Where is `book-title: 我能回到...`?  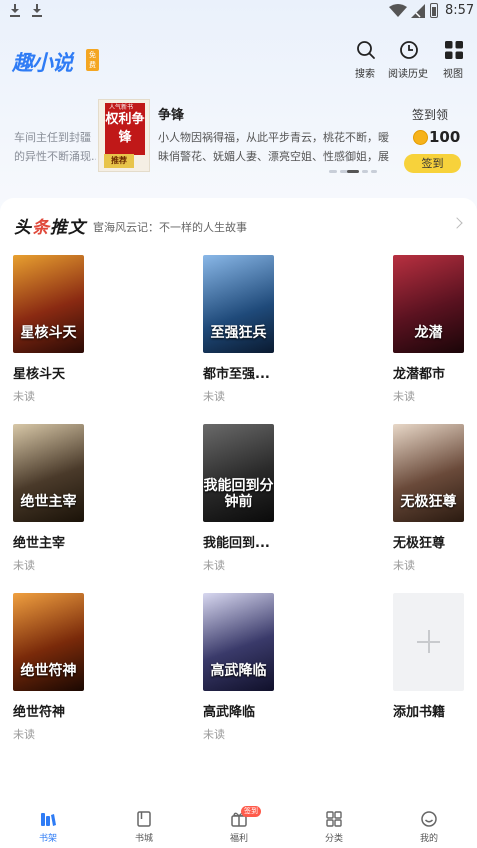
book-title: 我能回到... is located at coordinates (236, 543).